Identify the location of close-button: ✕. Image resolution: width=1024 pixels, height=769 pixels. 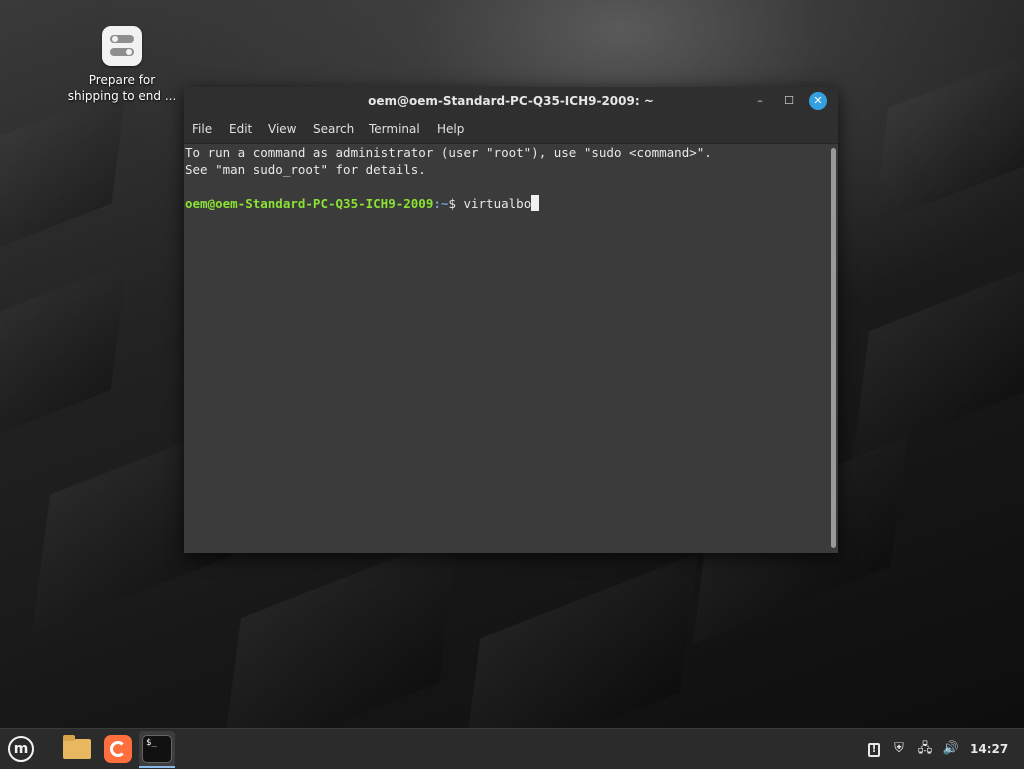
(818, 101).